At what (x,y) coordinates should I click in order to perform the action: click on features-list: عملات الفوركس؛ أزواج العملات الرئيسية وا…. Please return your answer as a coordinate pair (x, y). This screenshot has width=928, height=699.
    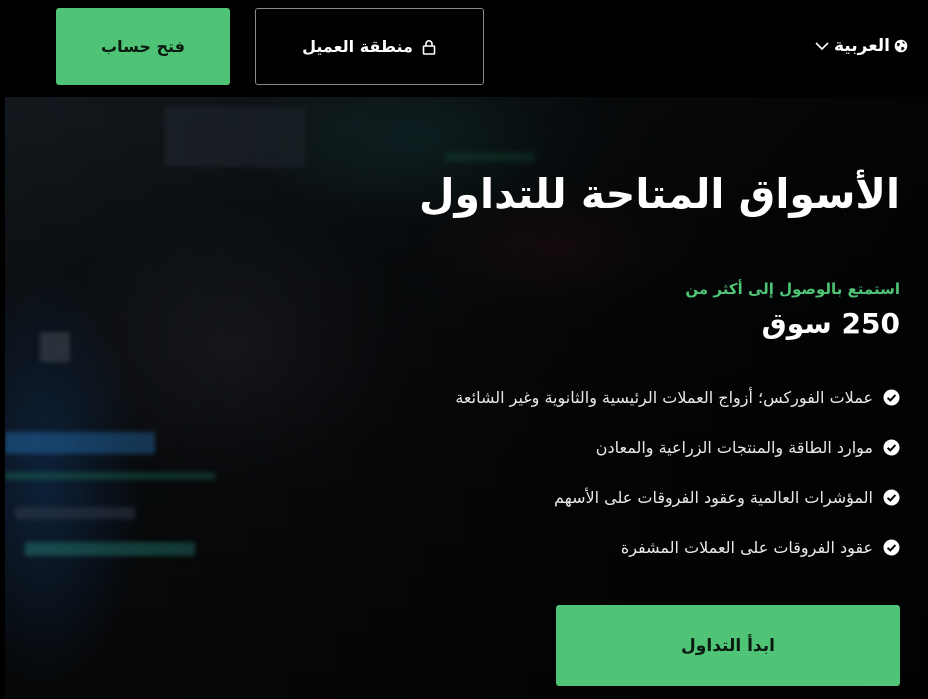
    Looking at the image, I should click on (677, 472).